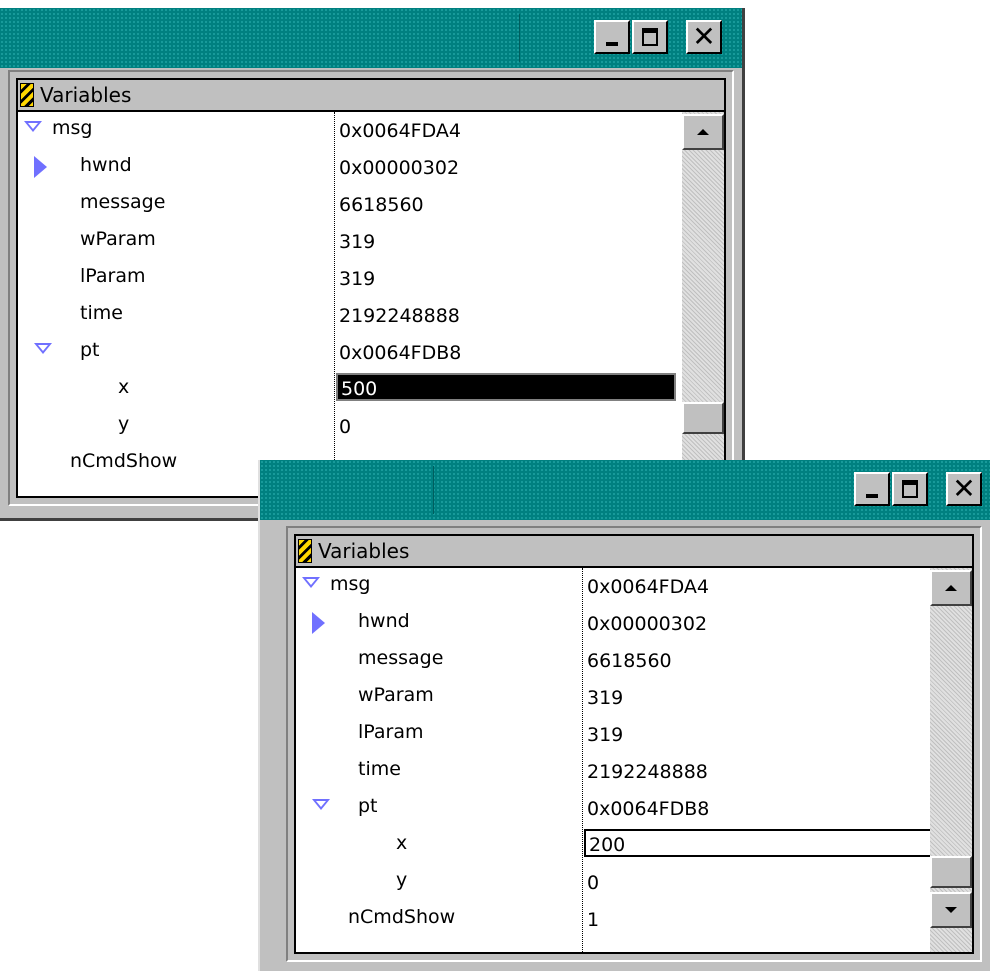 The image size is (990, 971). Describe the element at coordinates (607, 845) in the screenshot. I see `value-text: 200` at that location.